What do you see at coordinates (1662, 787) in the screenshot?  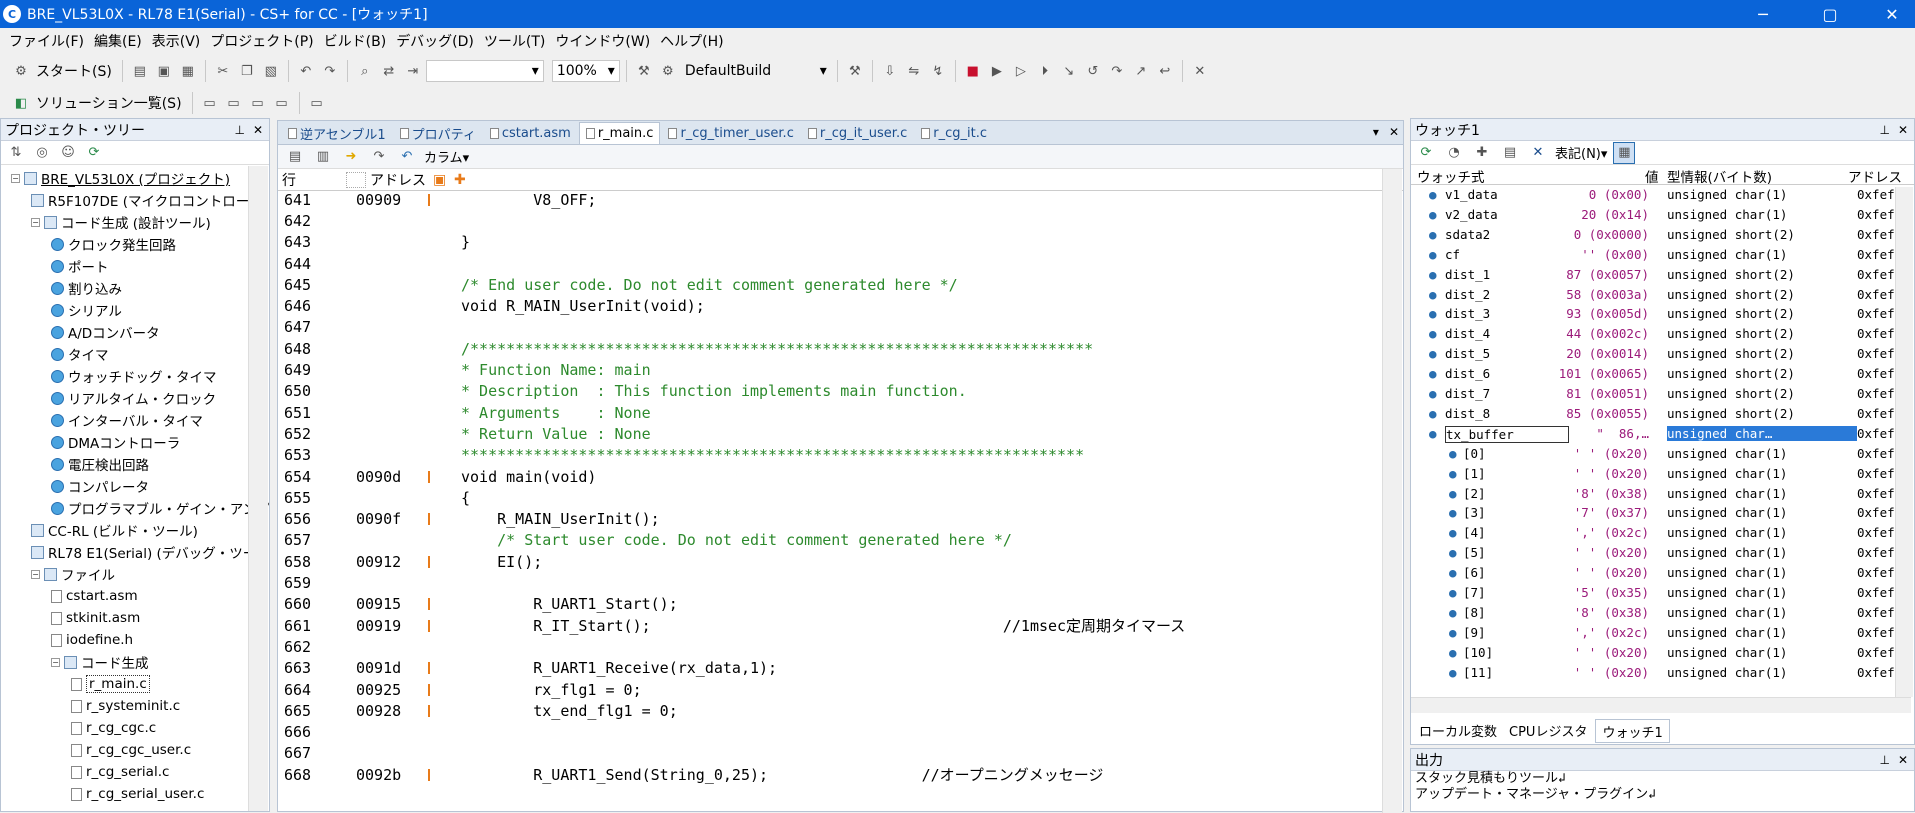 I see `output-text: スタック見積もりツール↲ アップデート・マネージャ・プラグイン↲` at bounding box center [1662, 787].